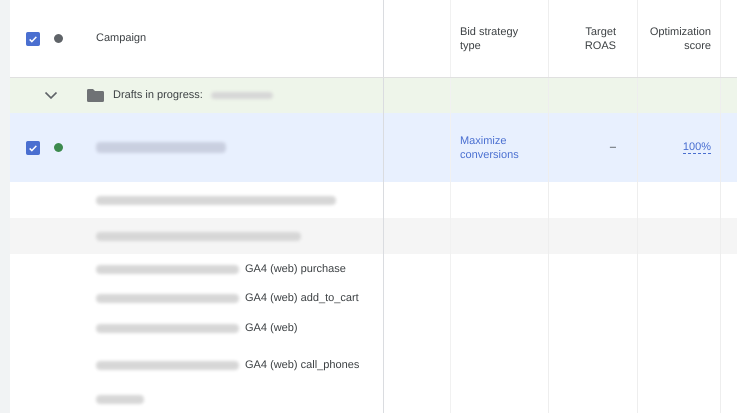  I want to click on bid-strategy-link: Maximize conversions, so click(497, 148).